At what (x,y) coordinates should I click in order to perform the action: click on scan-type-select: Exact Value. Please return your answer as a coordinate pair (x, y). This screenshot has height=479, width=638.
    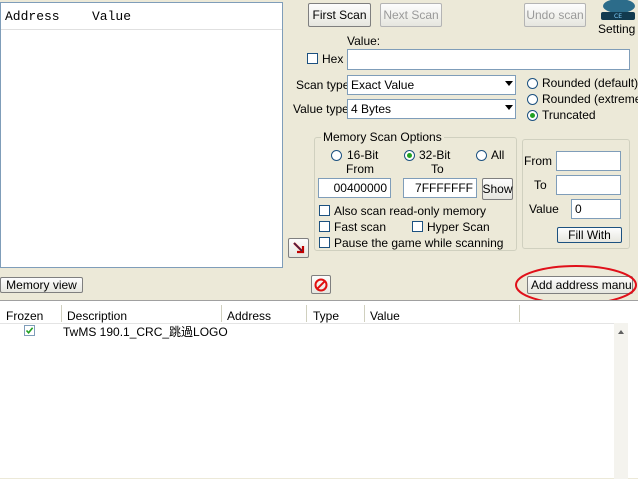
    Looking at the image, I should click on (431, 85).